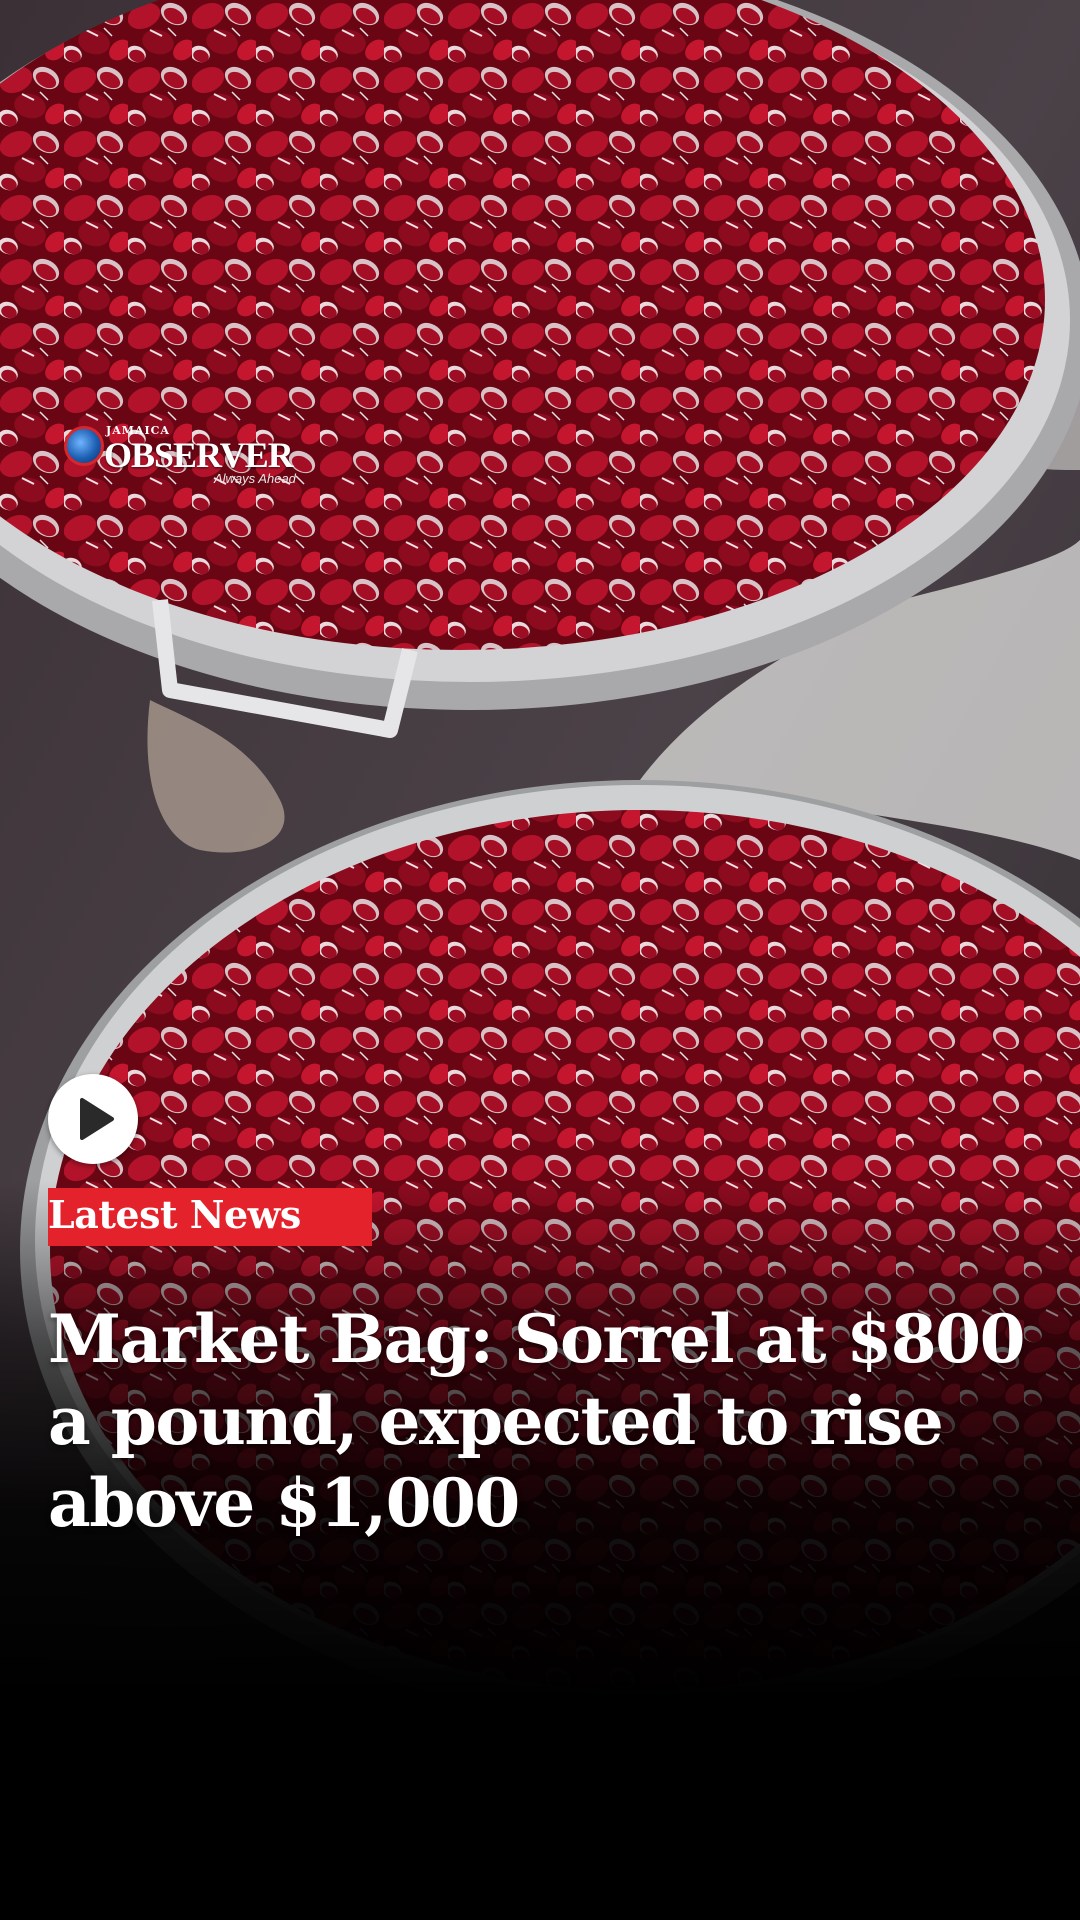 The image size is (1080, 1920). I want to click on brand-tagline: Always Ahead, so click(255, 478).